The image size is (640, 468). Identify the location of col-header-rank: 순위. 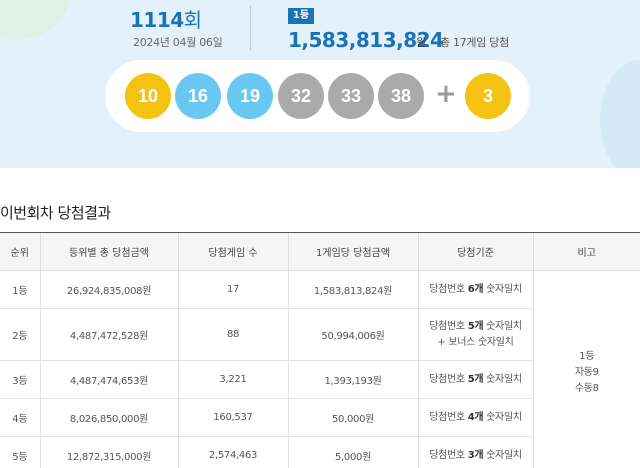
(20, 251).